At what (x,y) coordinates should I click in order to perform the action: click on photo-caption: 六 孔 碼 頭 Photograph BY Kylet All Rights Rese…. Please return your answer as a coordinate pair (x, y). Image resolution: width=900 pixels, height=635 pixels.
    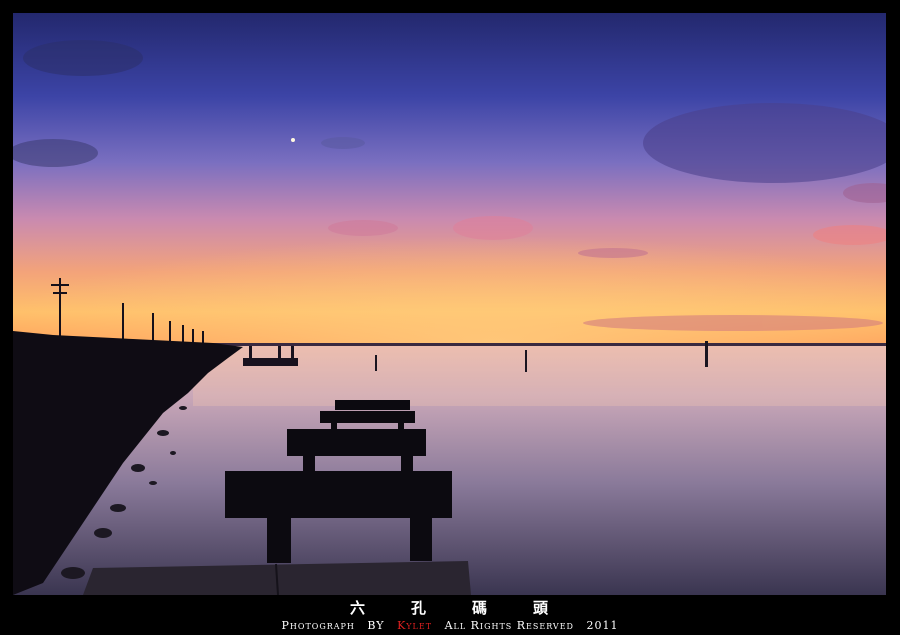
    Looking at the image, I should click on (450, 615).